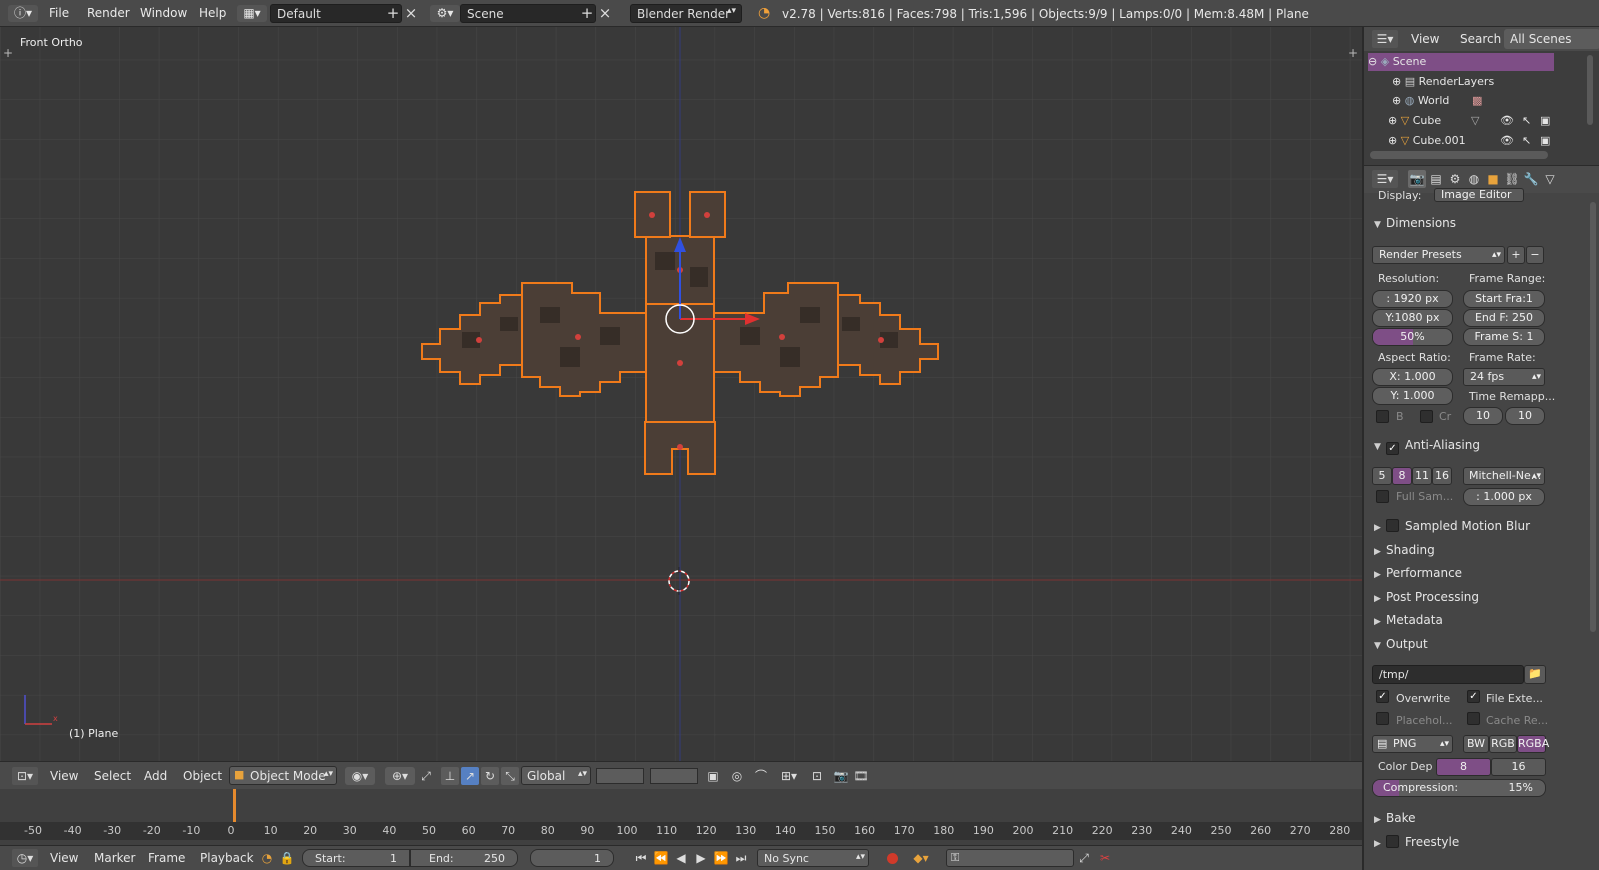 The width and height of the screenshot is (1599, 870). I want to click on play-icon: ▶, so click(701, 858).